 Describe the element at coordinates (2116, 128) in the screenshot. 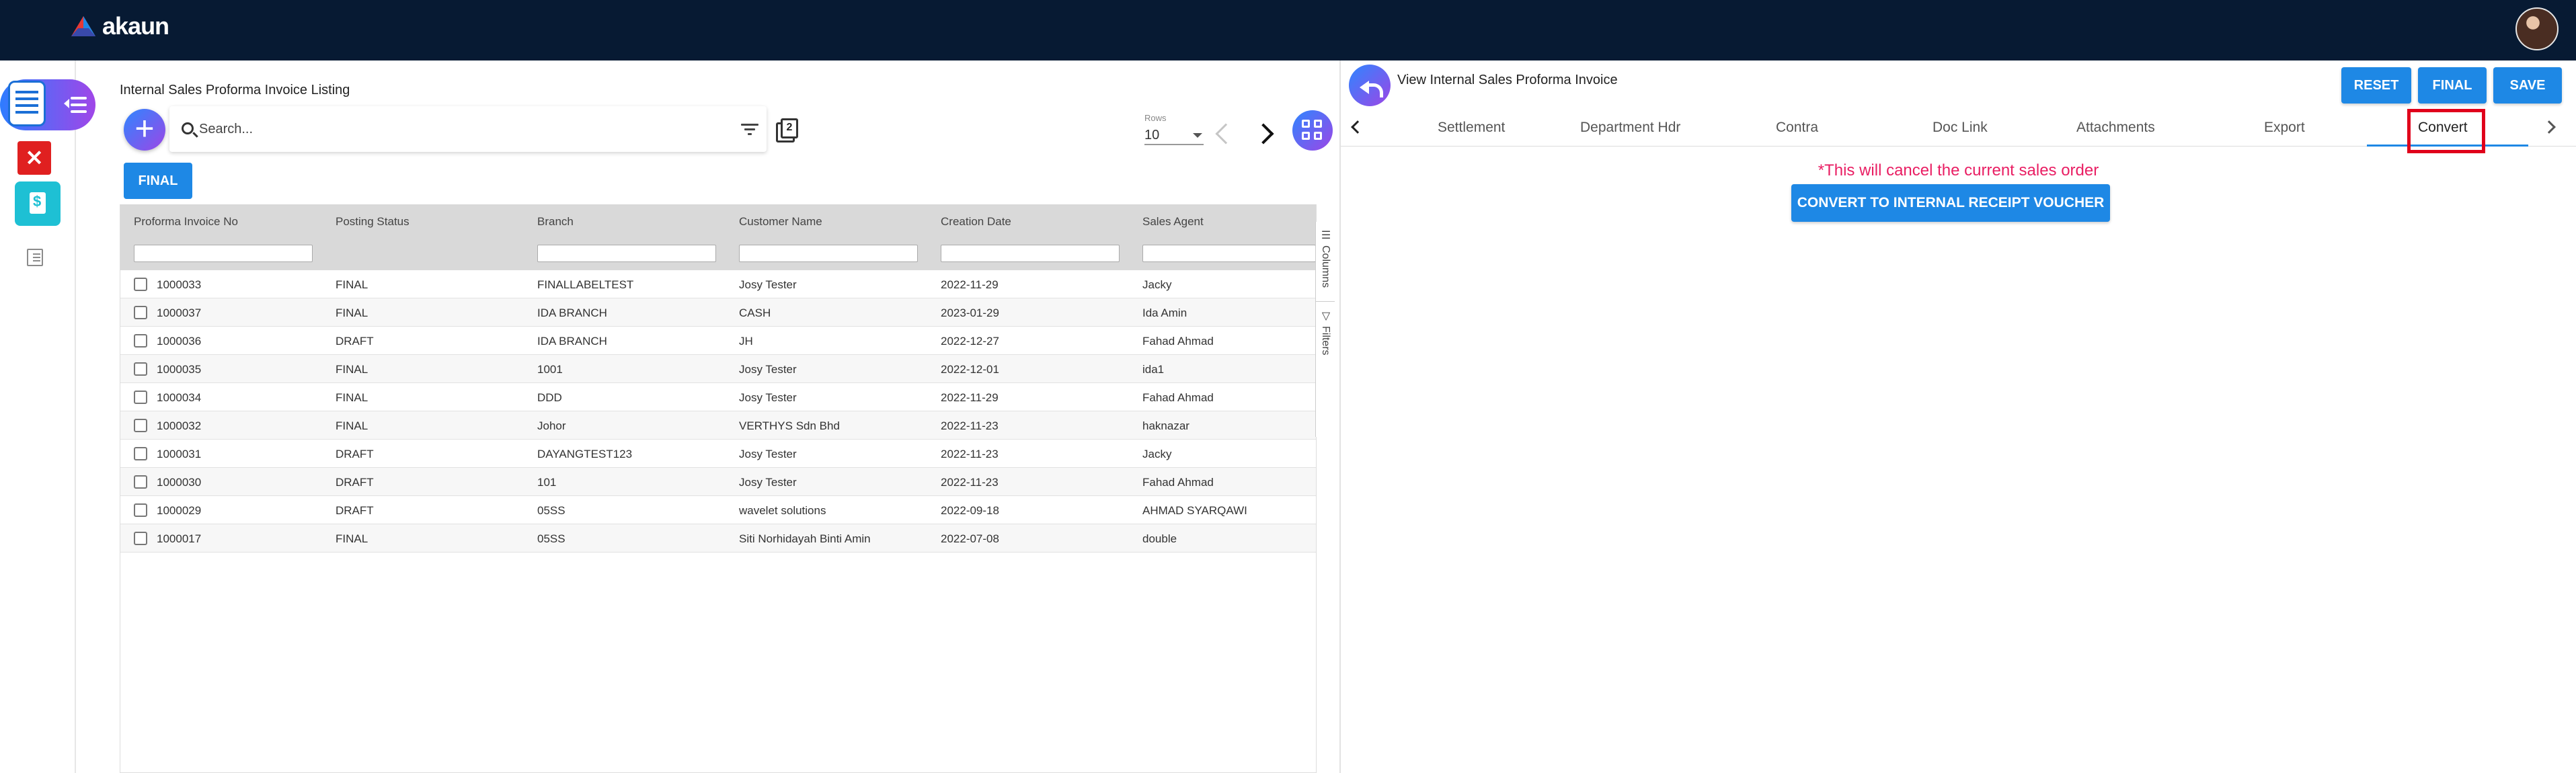

I see `tab-attachments: Attachments` at that location.